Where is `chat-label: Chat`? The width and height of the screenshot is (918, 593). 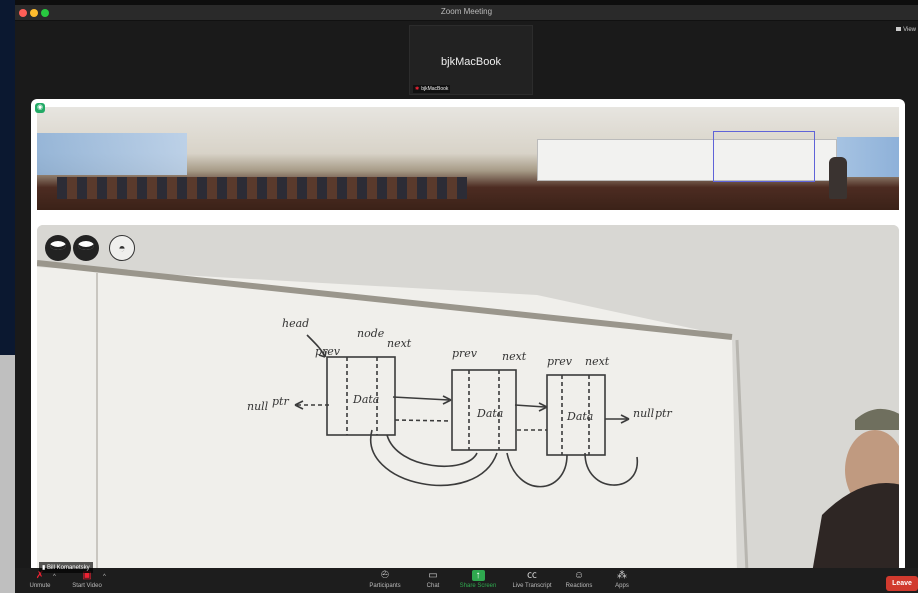 chat-label: Chat is located at coordinates (433, 586).